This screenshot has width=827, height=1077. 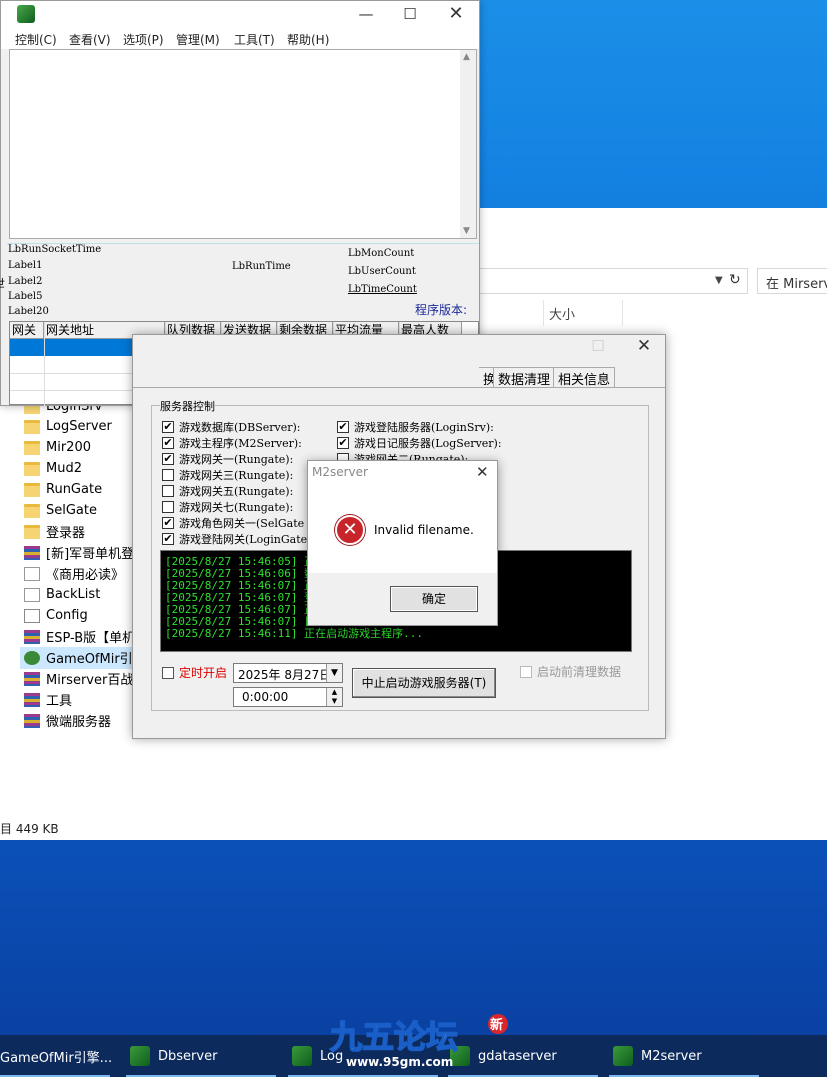 I want to click on checkbox-label: 游戏登陆网关(LoginGate, so click(x=243, y=539).